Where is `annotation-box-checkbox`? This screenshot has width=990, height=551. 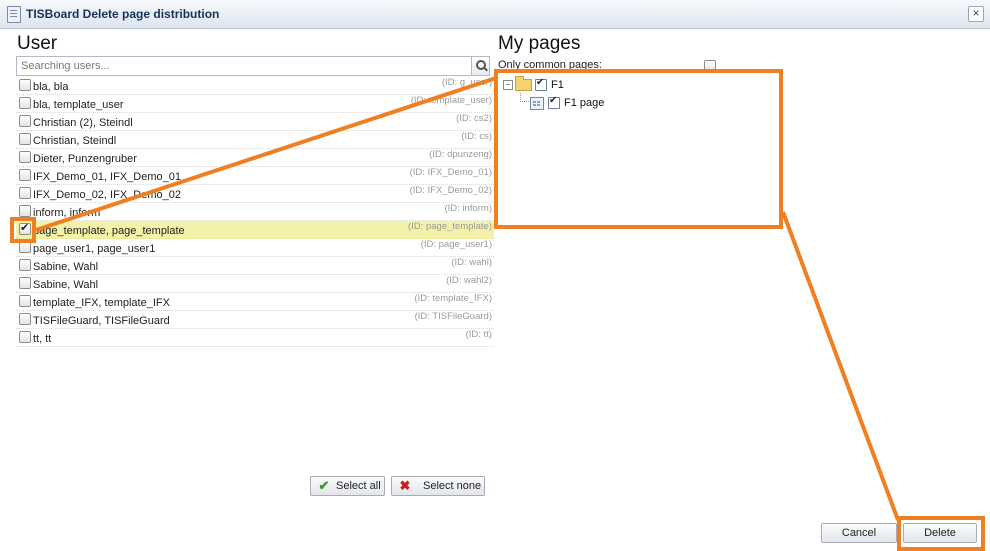
annotation-box-checkbox is located at coordinates (23, 230).